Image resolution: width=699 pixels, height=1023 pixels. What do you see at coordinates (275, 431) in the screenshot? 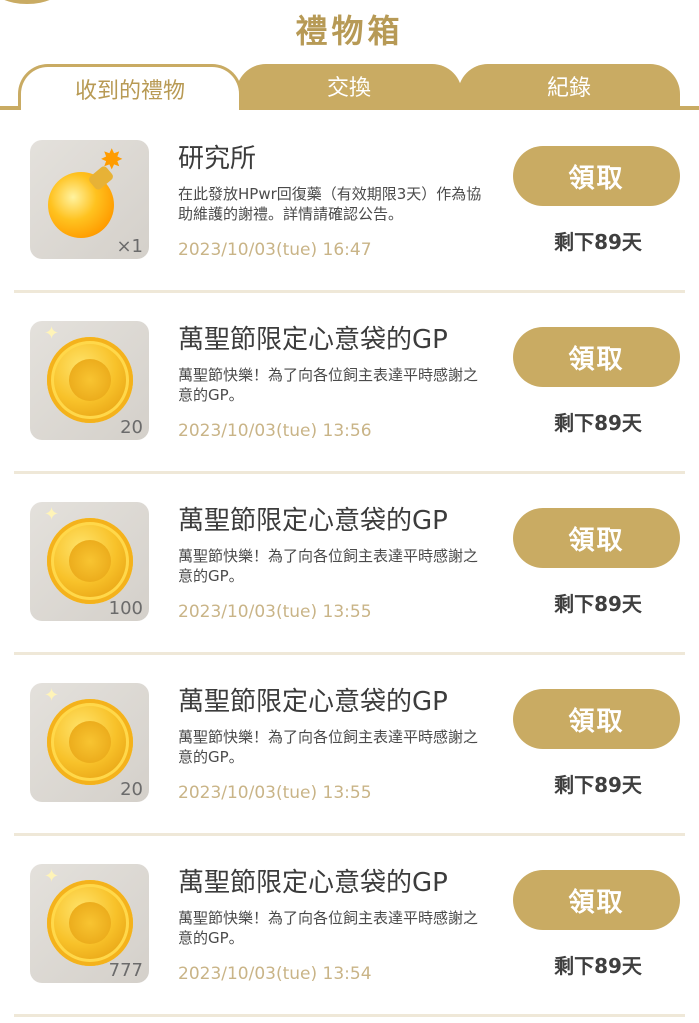
I see `gift-date: 2023/10/03(tue) 13:56` at bounding box center [275, 431].